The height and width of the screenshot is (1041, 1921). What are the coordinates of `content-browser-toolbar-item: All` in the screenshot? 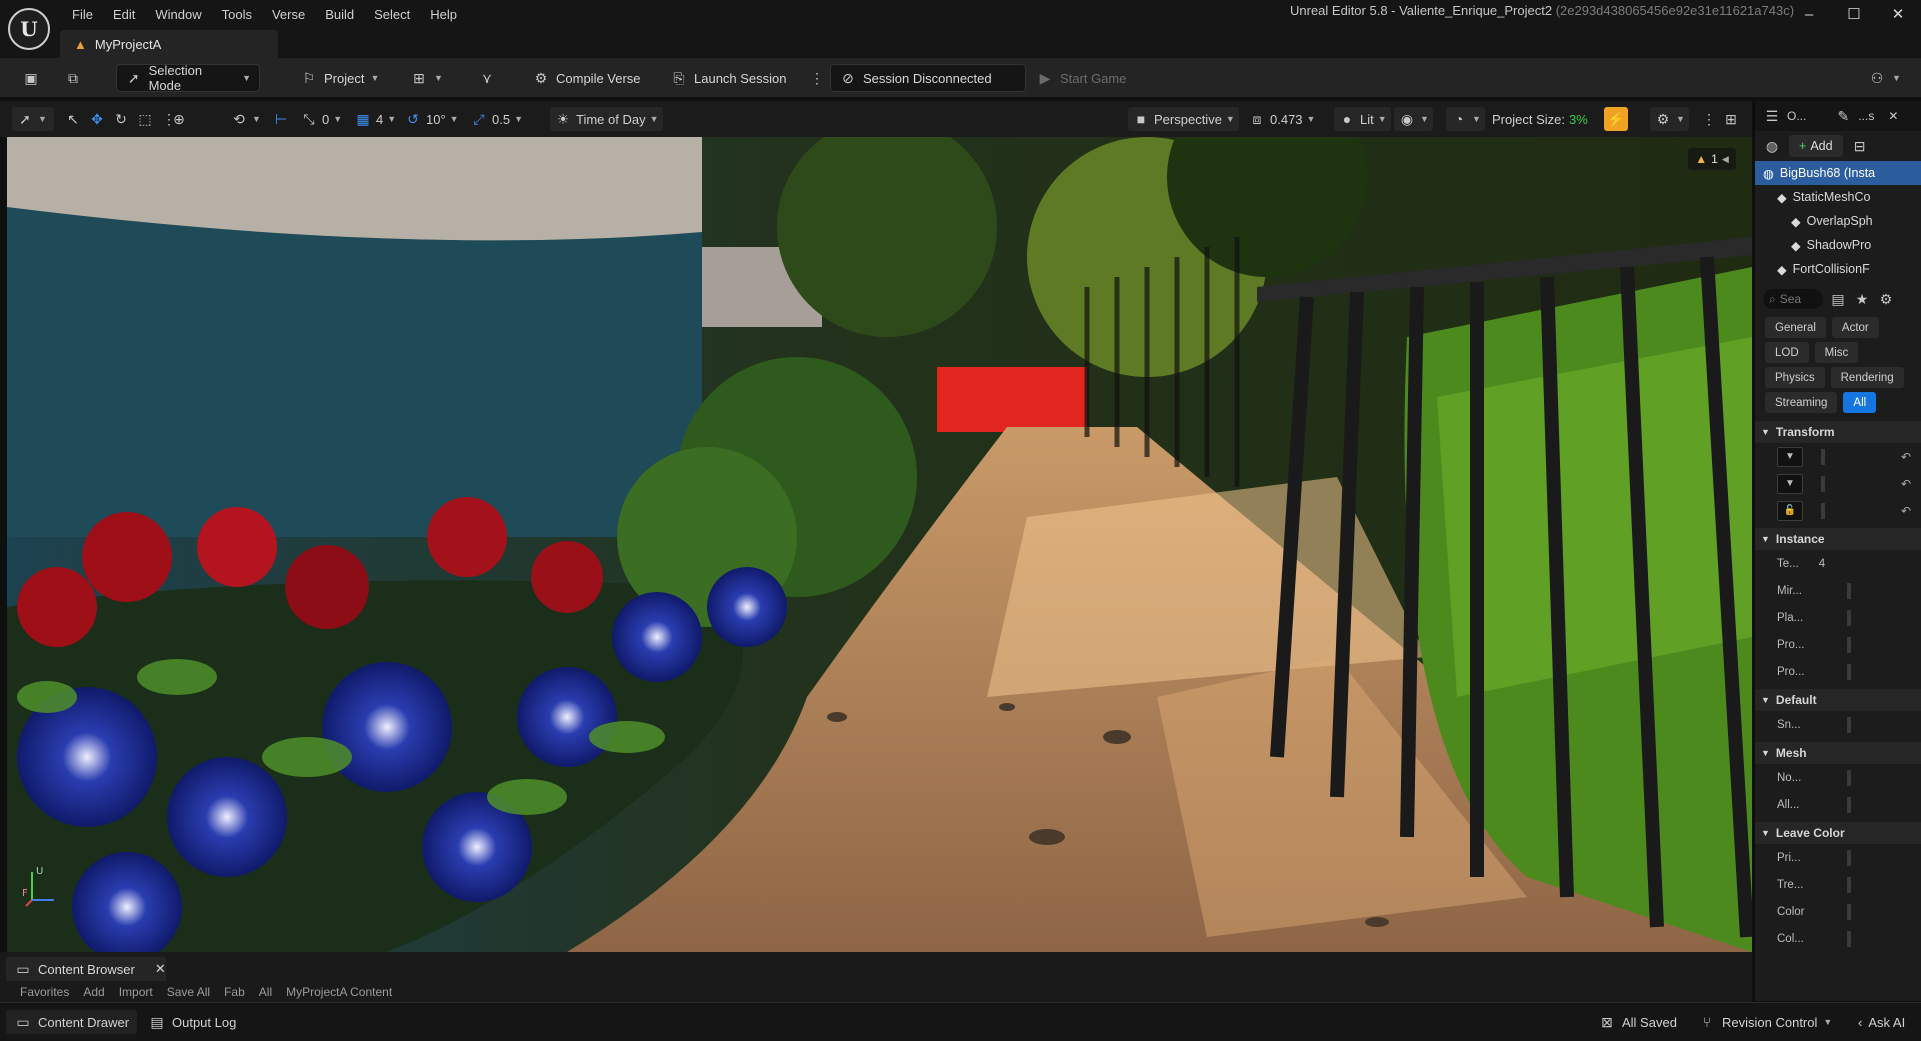 It's located at (265, 992).